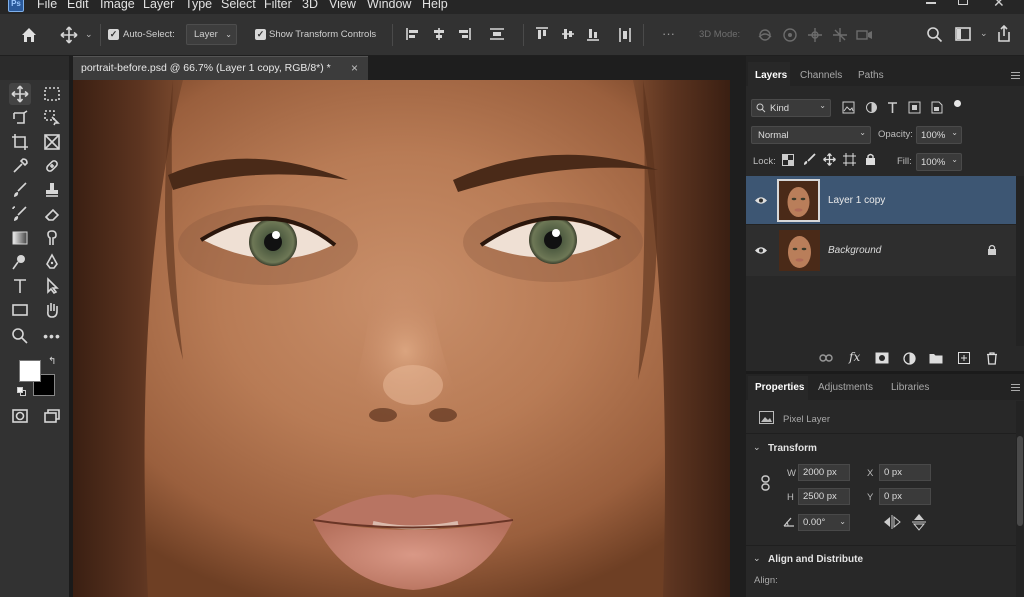 The image size is (1024, 597). What do you see at coordinates (52, 166) in the screenshot?
I see `healing-brush-tool-button` at bounding box center [52, 166].